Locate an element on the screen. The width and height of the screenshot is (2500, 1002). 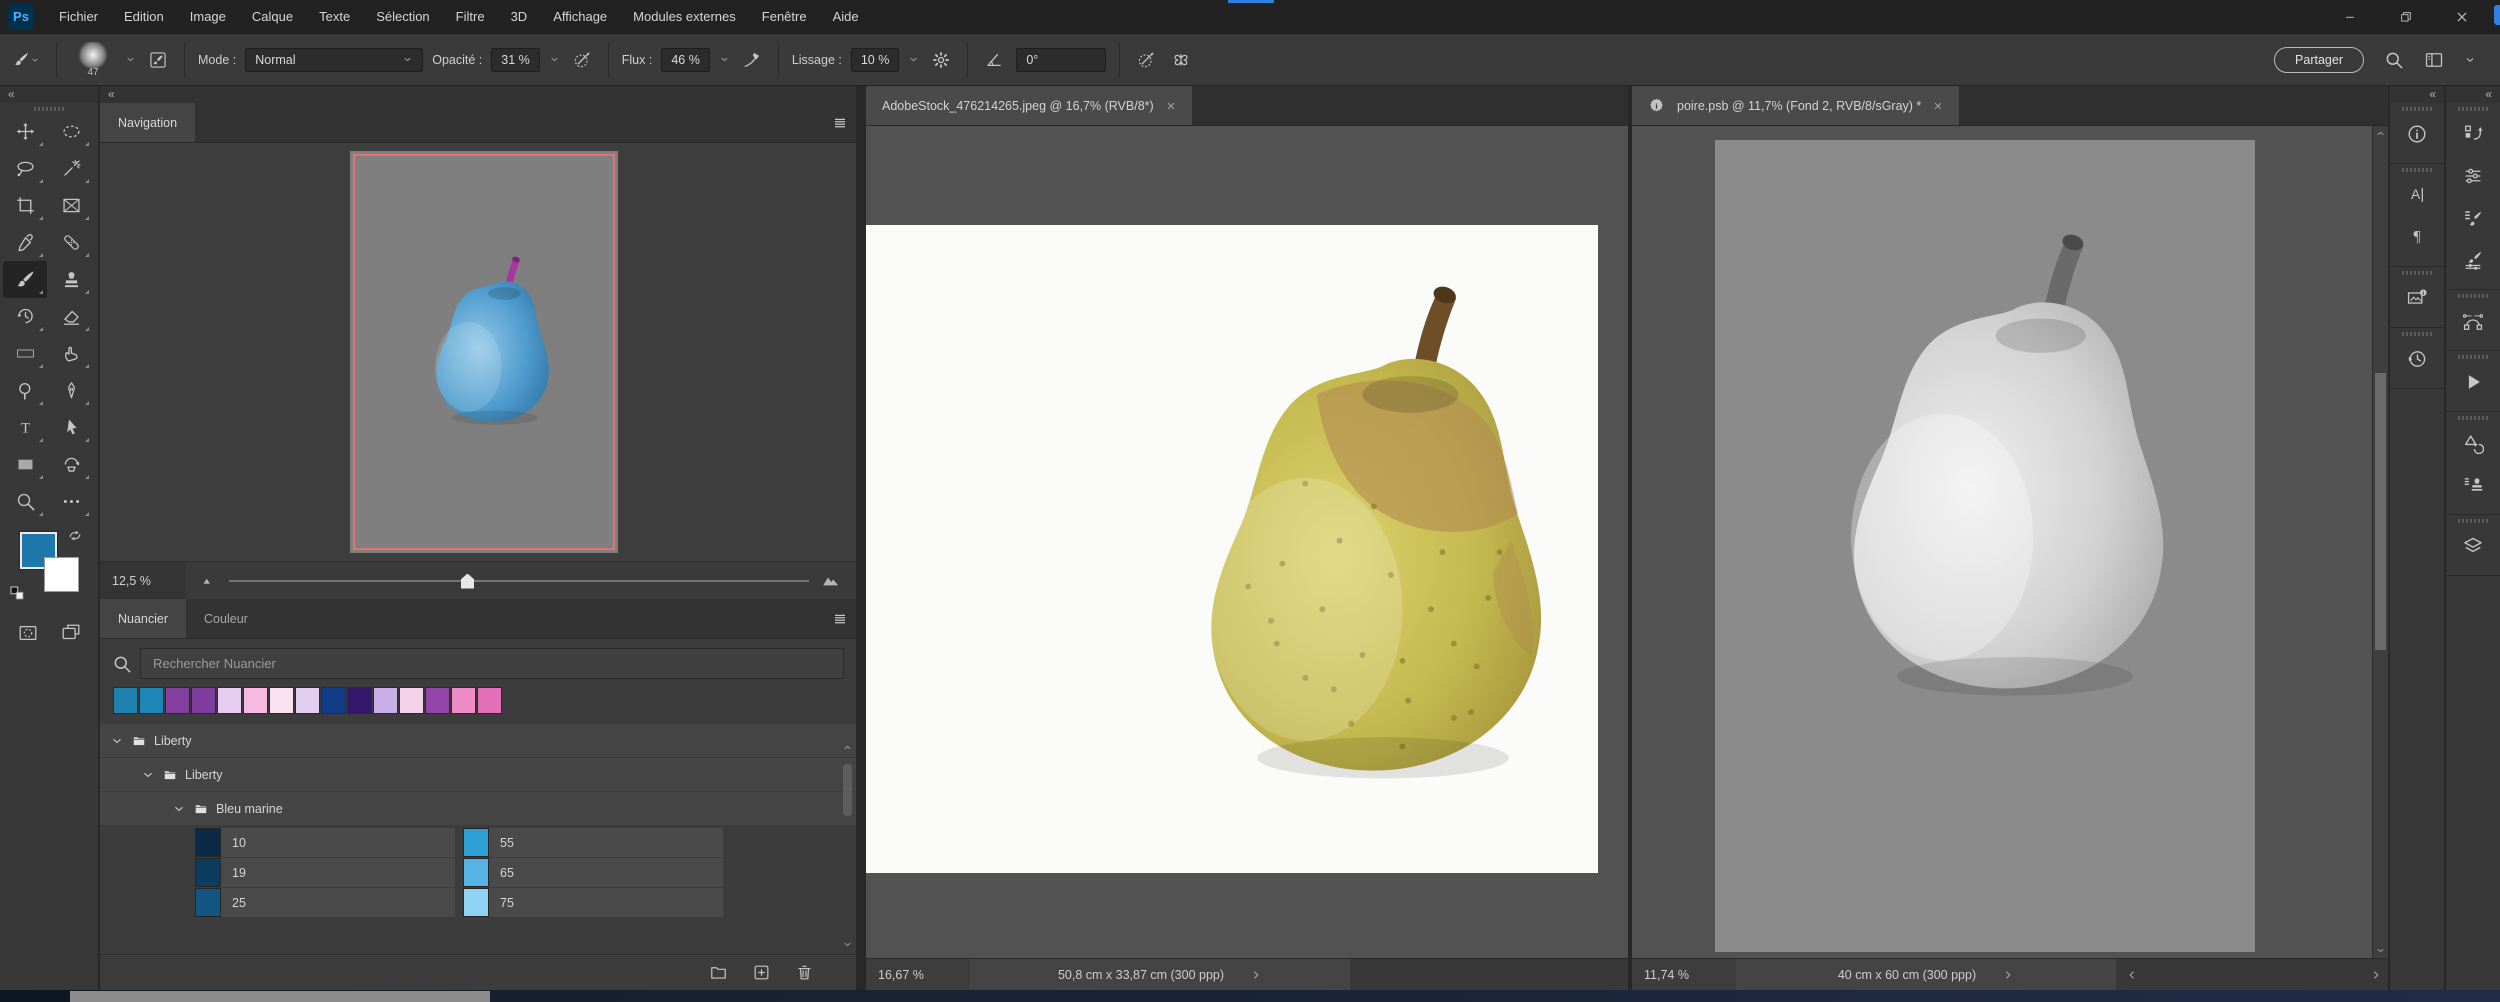
panel-icon-brushes is located at coordinates (2473, 218).